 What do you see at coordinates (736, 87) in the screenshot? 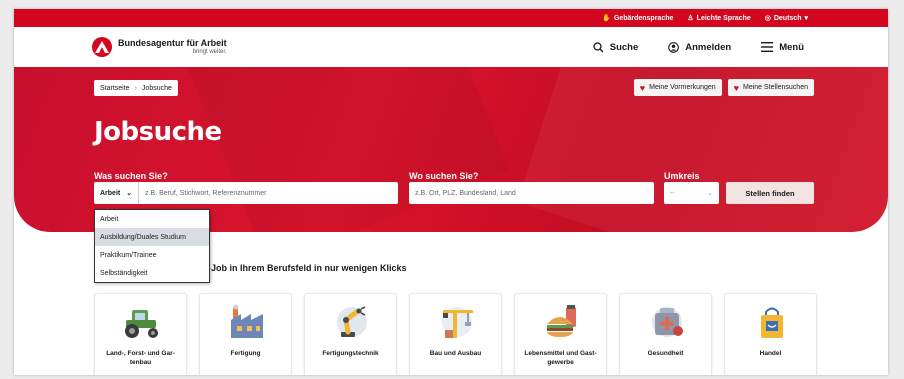
I see `saved-search-icon: ♥` at bounding box center [736, 87].